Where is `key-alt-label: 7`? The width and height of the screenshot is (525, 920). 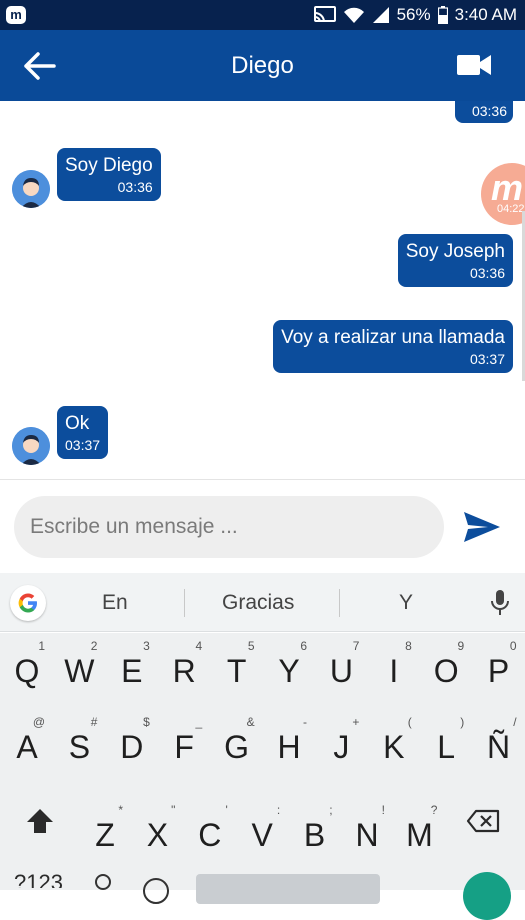 key-alt-label: 7 is located at coordinates (356, 646).